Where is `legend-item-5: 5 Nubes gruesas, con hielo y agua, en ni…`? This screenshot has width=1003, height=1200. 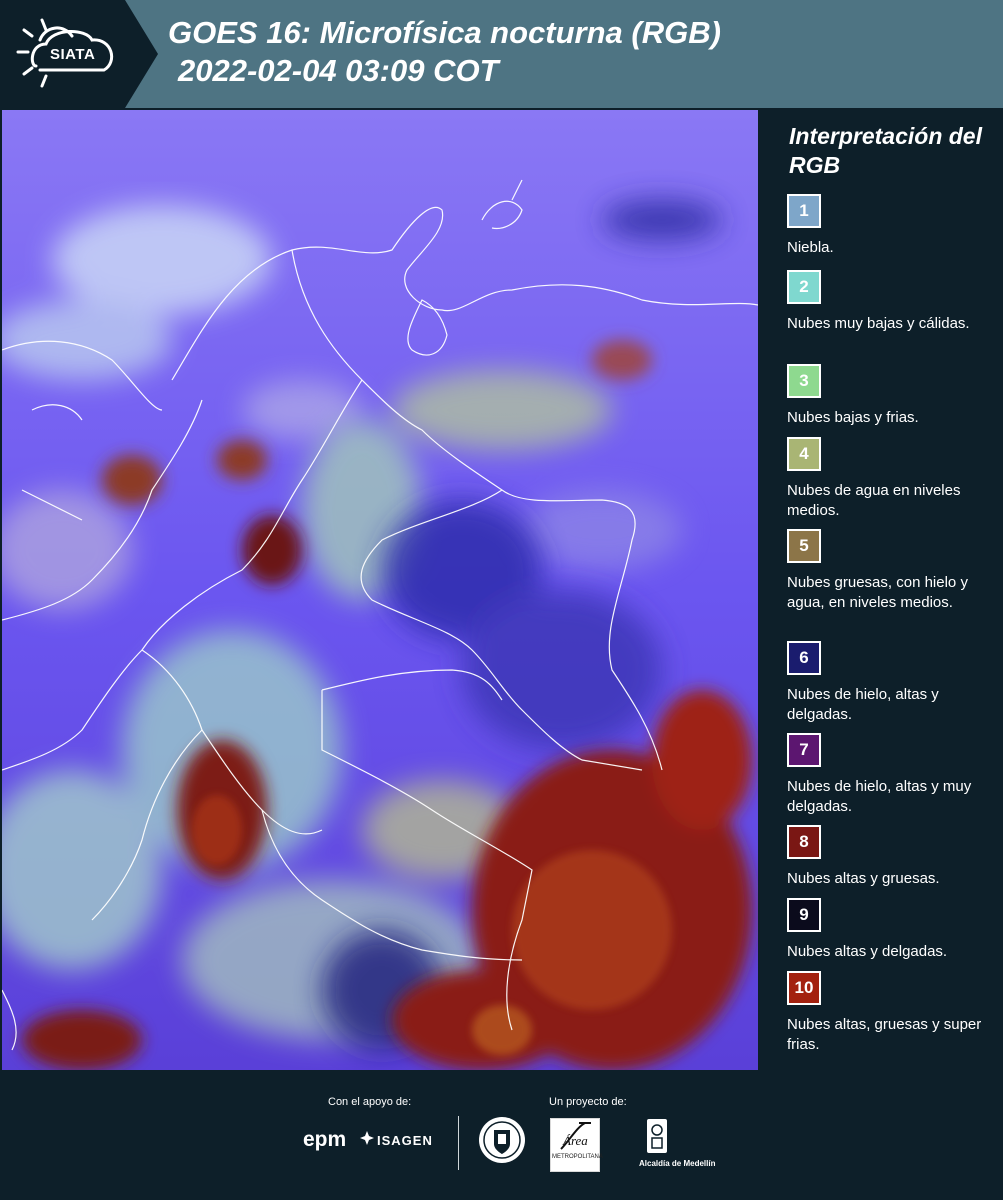 legend-item-5: 5 Nubes gruesas, con hielo y agua, en ni… is located at coordinates (892, 571).